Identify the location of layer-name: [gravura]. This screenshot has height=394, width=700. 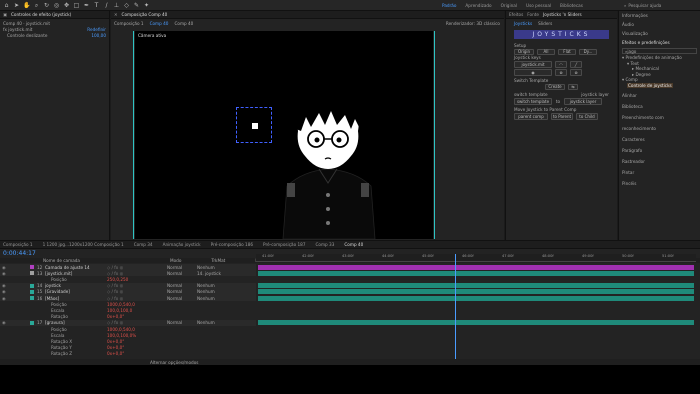
(76, 322).